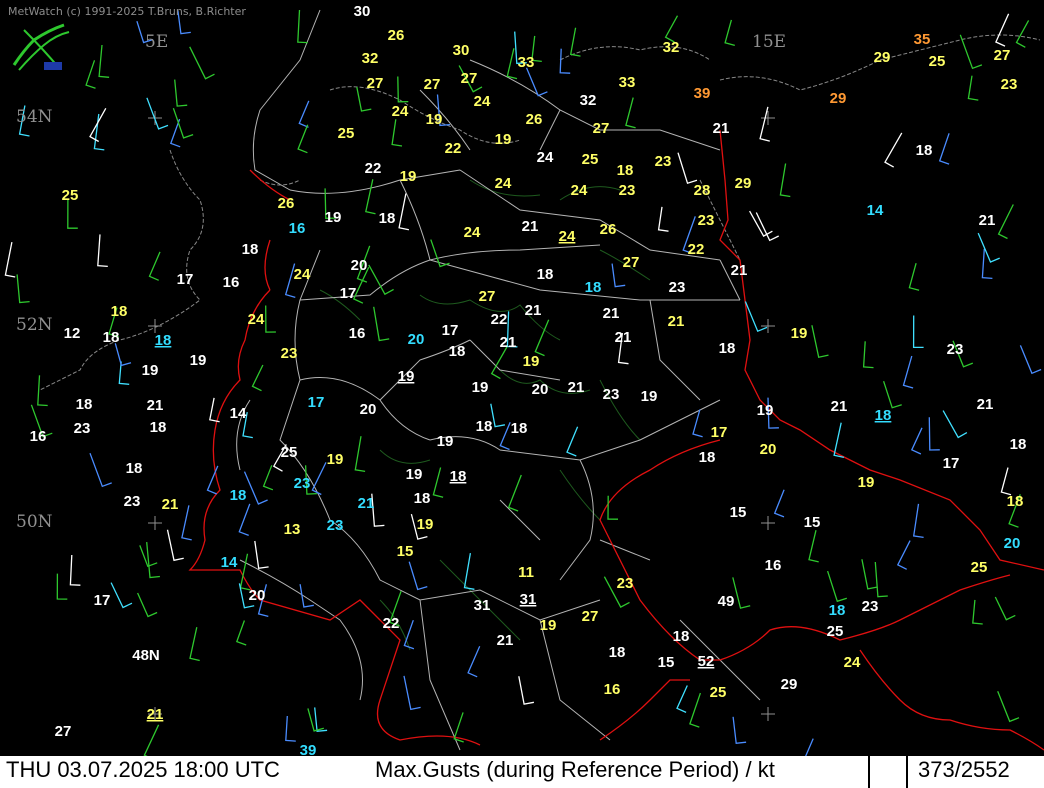  What do you see at coordinates (627, 82) in the screenshot?
I see `gust-value: 33` at bounding box center [627, 82].